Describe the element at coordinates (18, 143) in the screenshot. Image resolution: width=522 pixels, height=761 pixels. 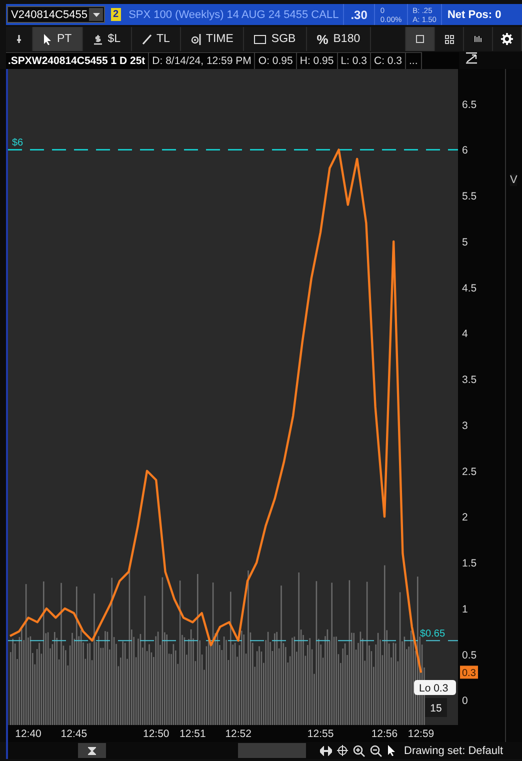
I see `price-level-label: $6` at that location.